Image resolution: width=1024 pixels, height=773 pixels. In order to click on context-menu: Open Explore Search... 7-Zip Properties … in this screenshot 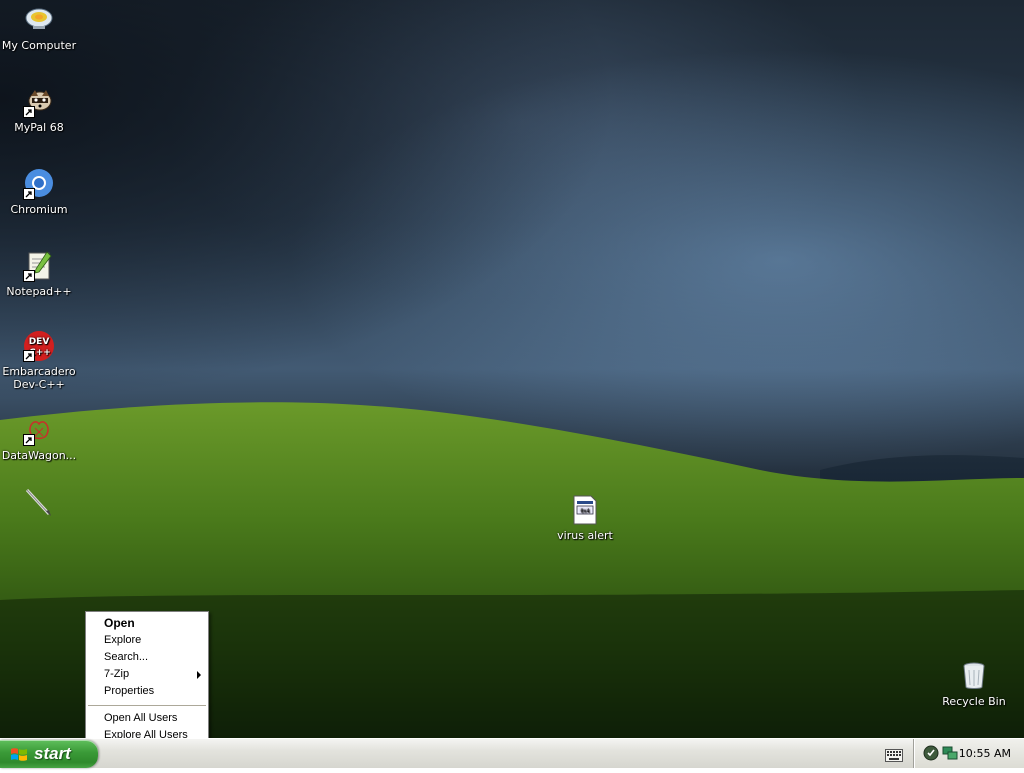, I will do `click(147, 674)`.